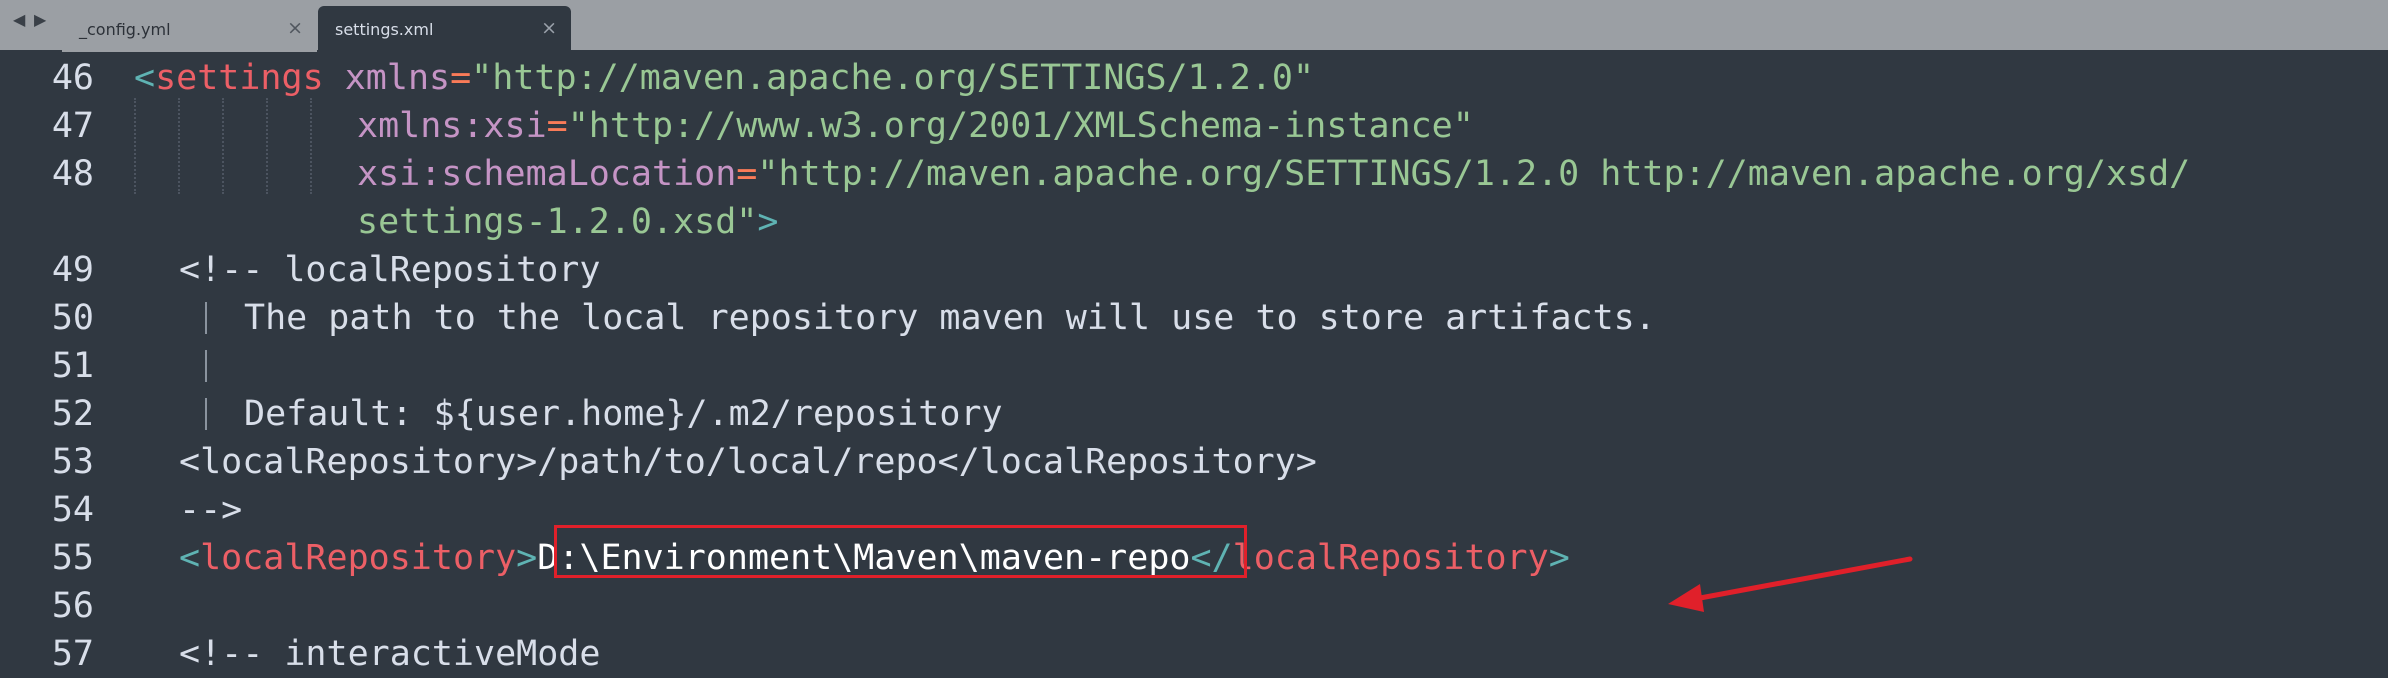 This screenshot has width=2388, height=678. What do you see at coordinates (444, 29) in the screenshot?
I see `tab-settings-xml: settings.xml ×` at bounding box center [444, 29].